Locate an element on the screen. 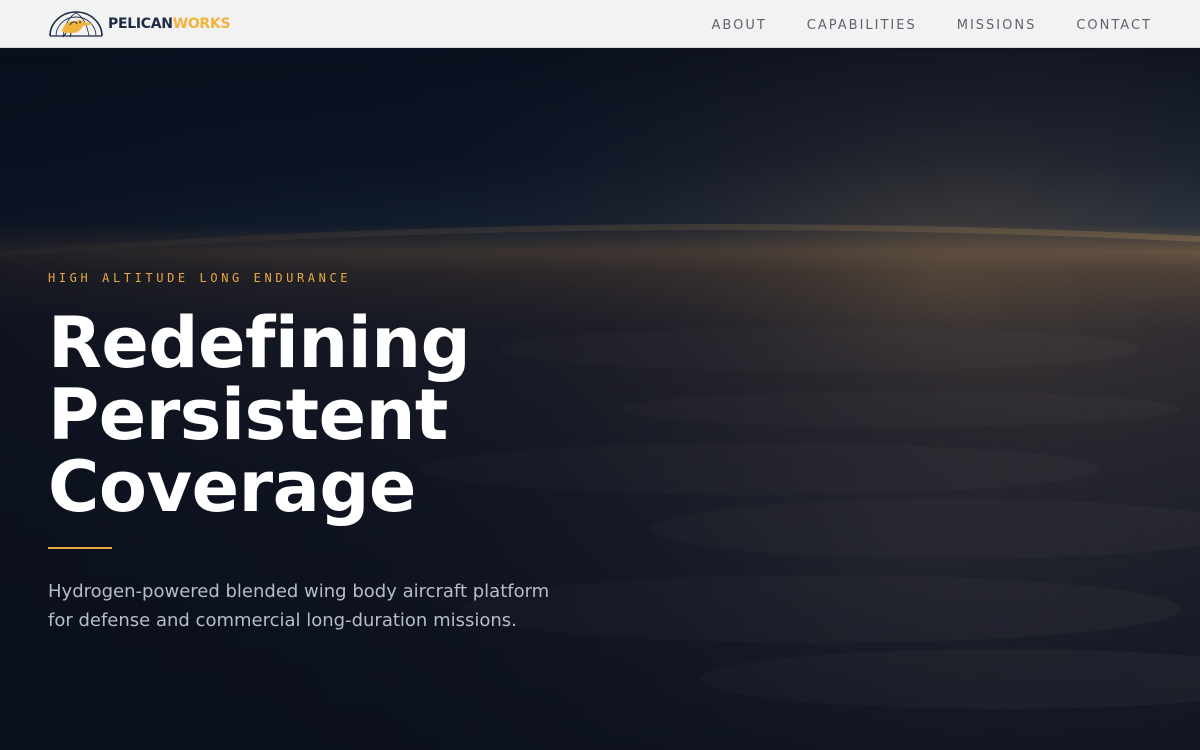 This screenshot has height=750, width=1200. pelican-logo-icon is located at coordinates (76, 23).